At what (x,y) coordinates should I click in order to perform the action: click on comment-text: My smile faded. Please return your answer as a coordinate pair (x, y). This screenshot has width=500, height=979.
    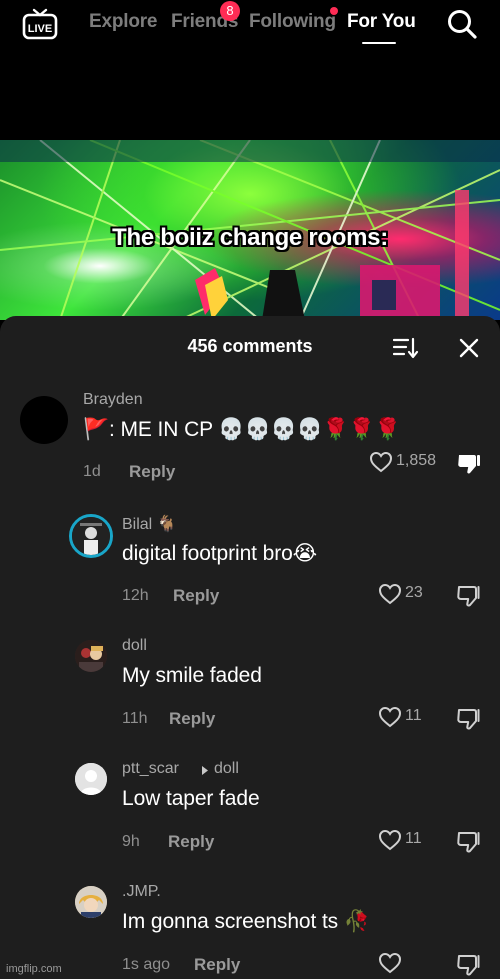
    Looking at the image, I should click on (192, 675).